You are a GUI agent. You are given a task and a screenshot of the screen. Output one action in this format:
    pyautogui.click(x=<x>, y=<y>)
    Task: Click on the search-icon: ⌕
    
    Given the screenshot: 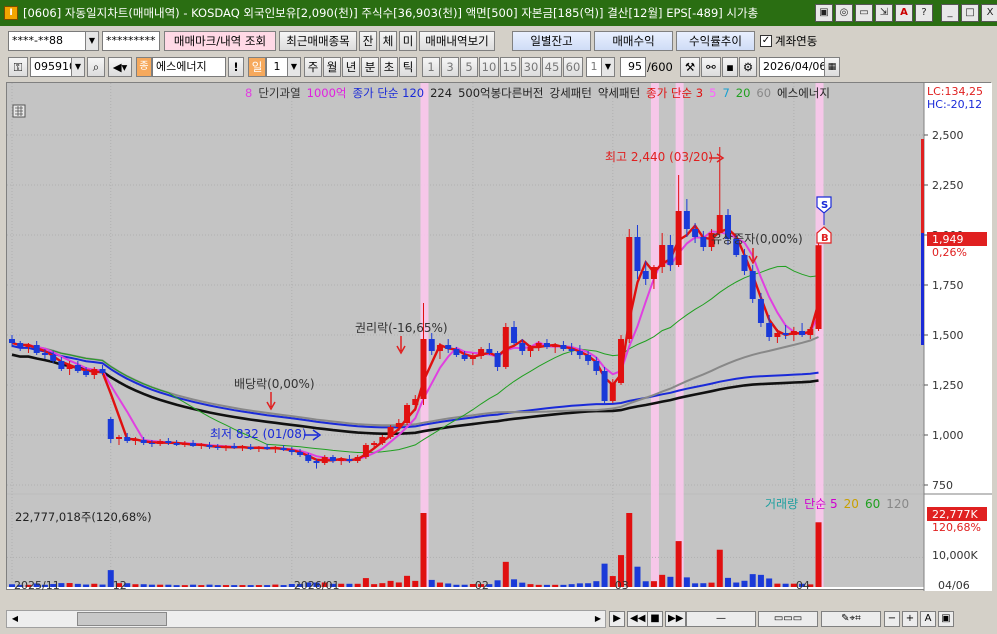 What is the action you would take?
    pyautogui.click(x=96, y=67)
    